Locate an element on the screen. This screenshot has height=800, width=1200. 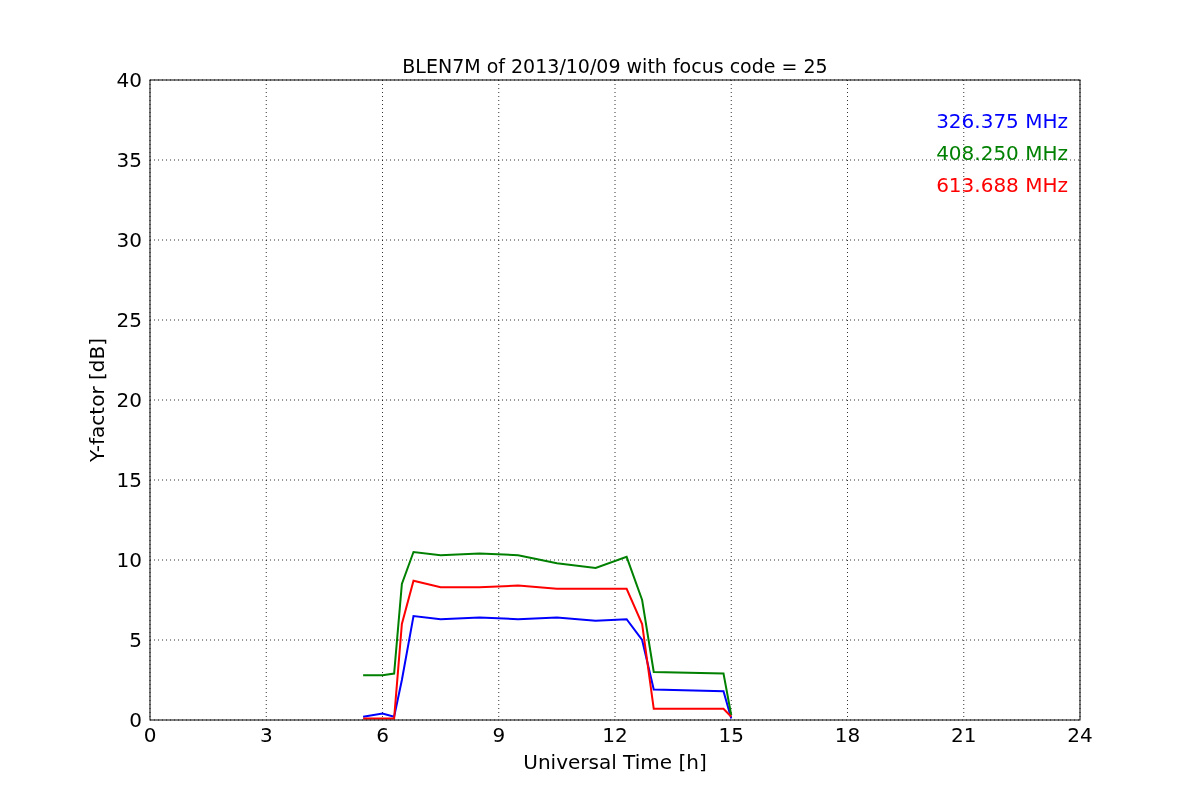
y-axis-label: Y-factor [dB] is located at coordinates (97, 400).